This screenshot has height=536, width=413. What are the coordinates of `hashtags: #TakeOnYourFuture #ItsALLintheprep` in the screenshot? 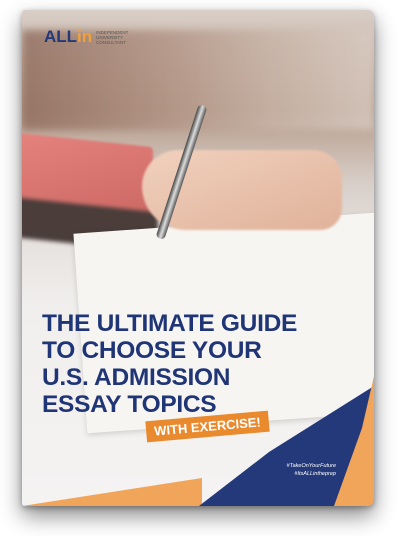 It's located at (311, 470).